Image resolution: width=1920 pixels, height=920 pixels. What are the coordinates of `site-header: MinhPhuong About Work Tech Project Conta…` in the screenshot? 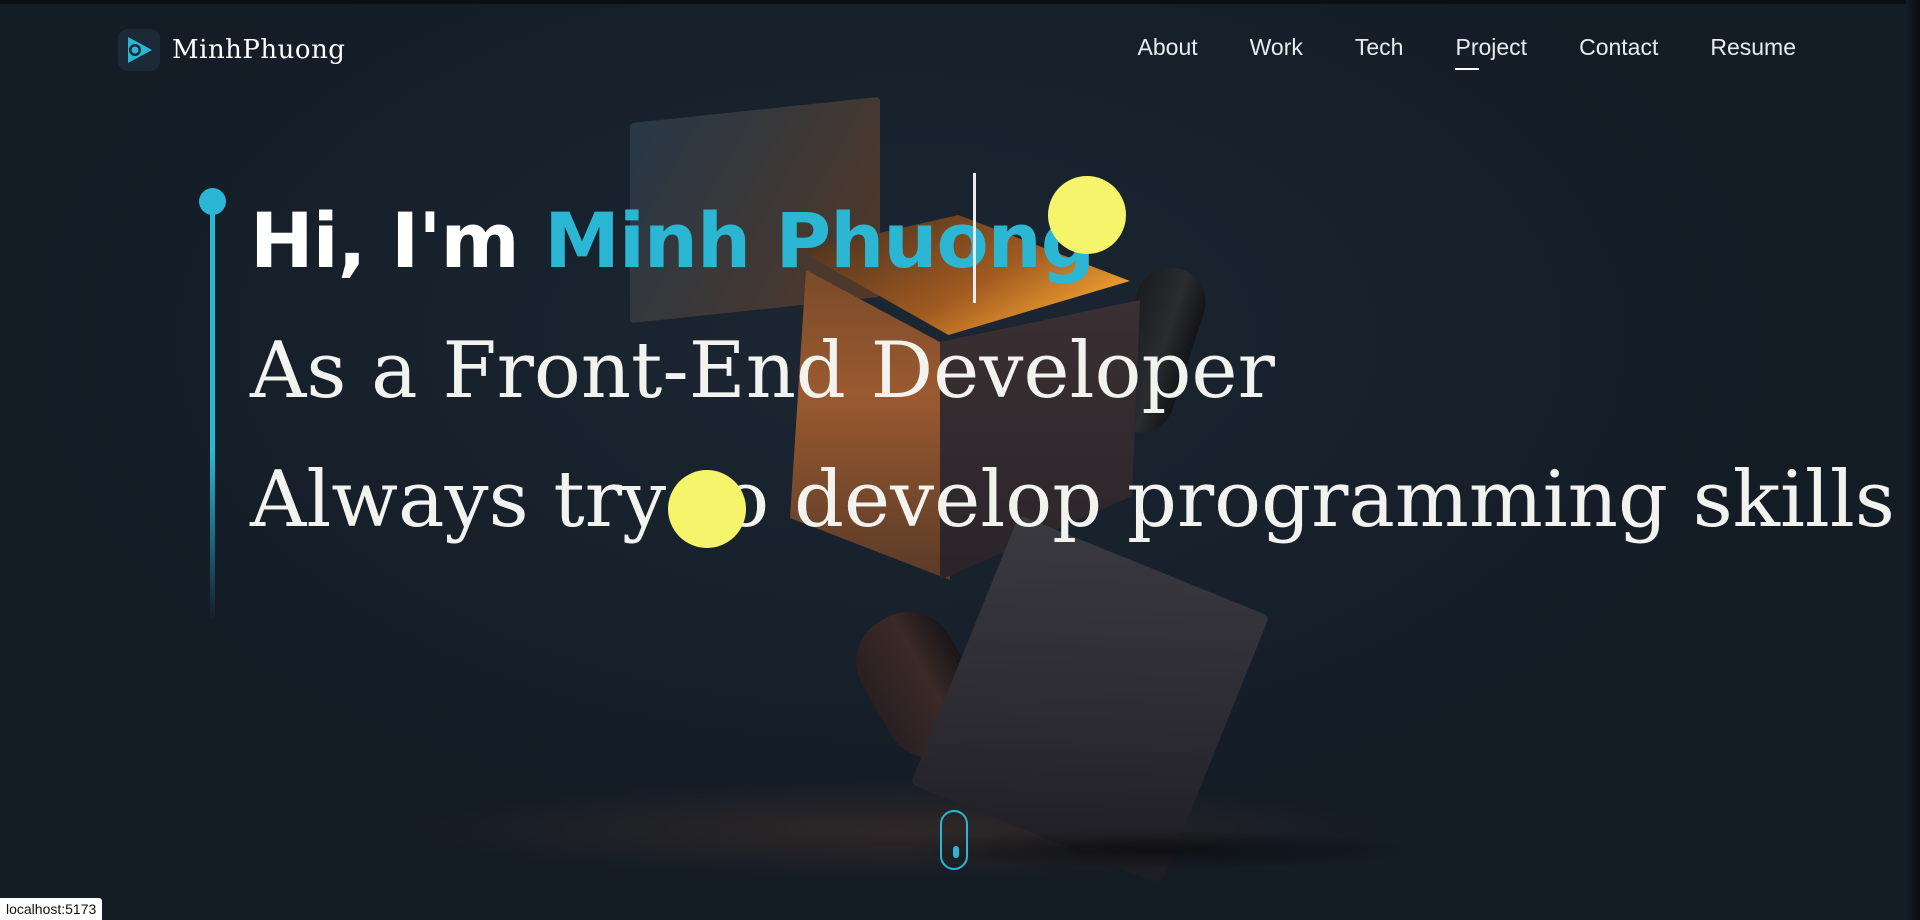 It's located at (960, 50).